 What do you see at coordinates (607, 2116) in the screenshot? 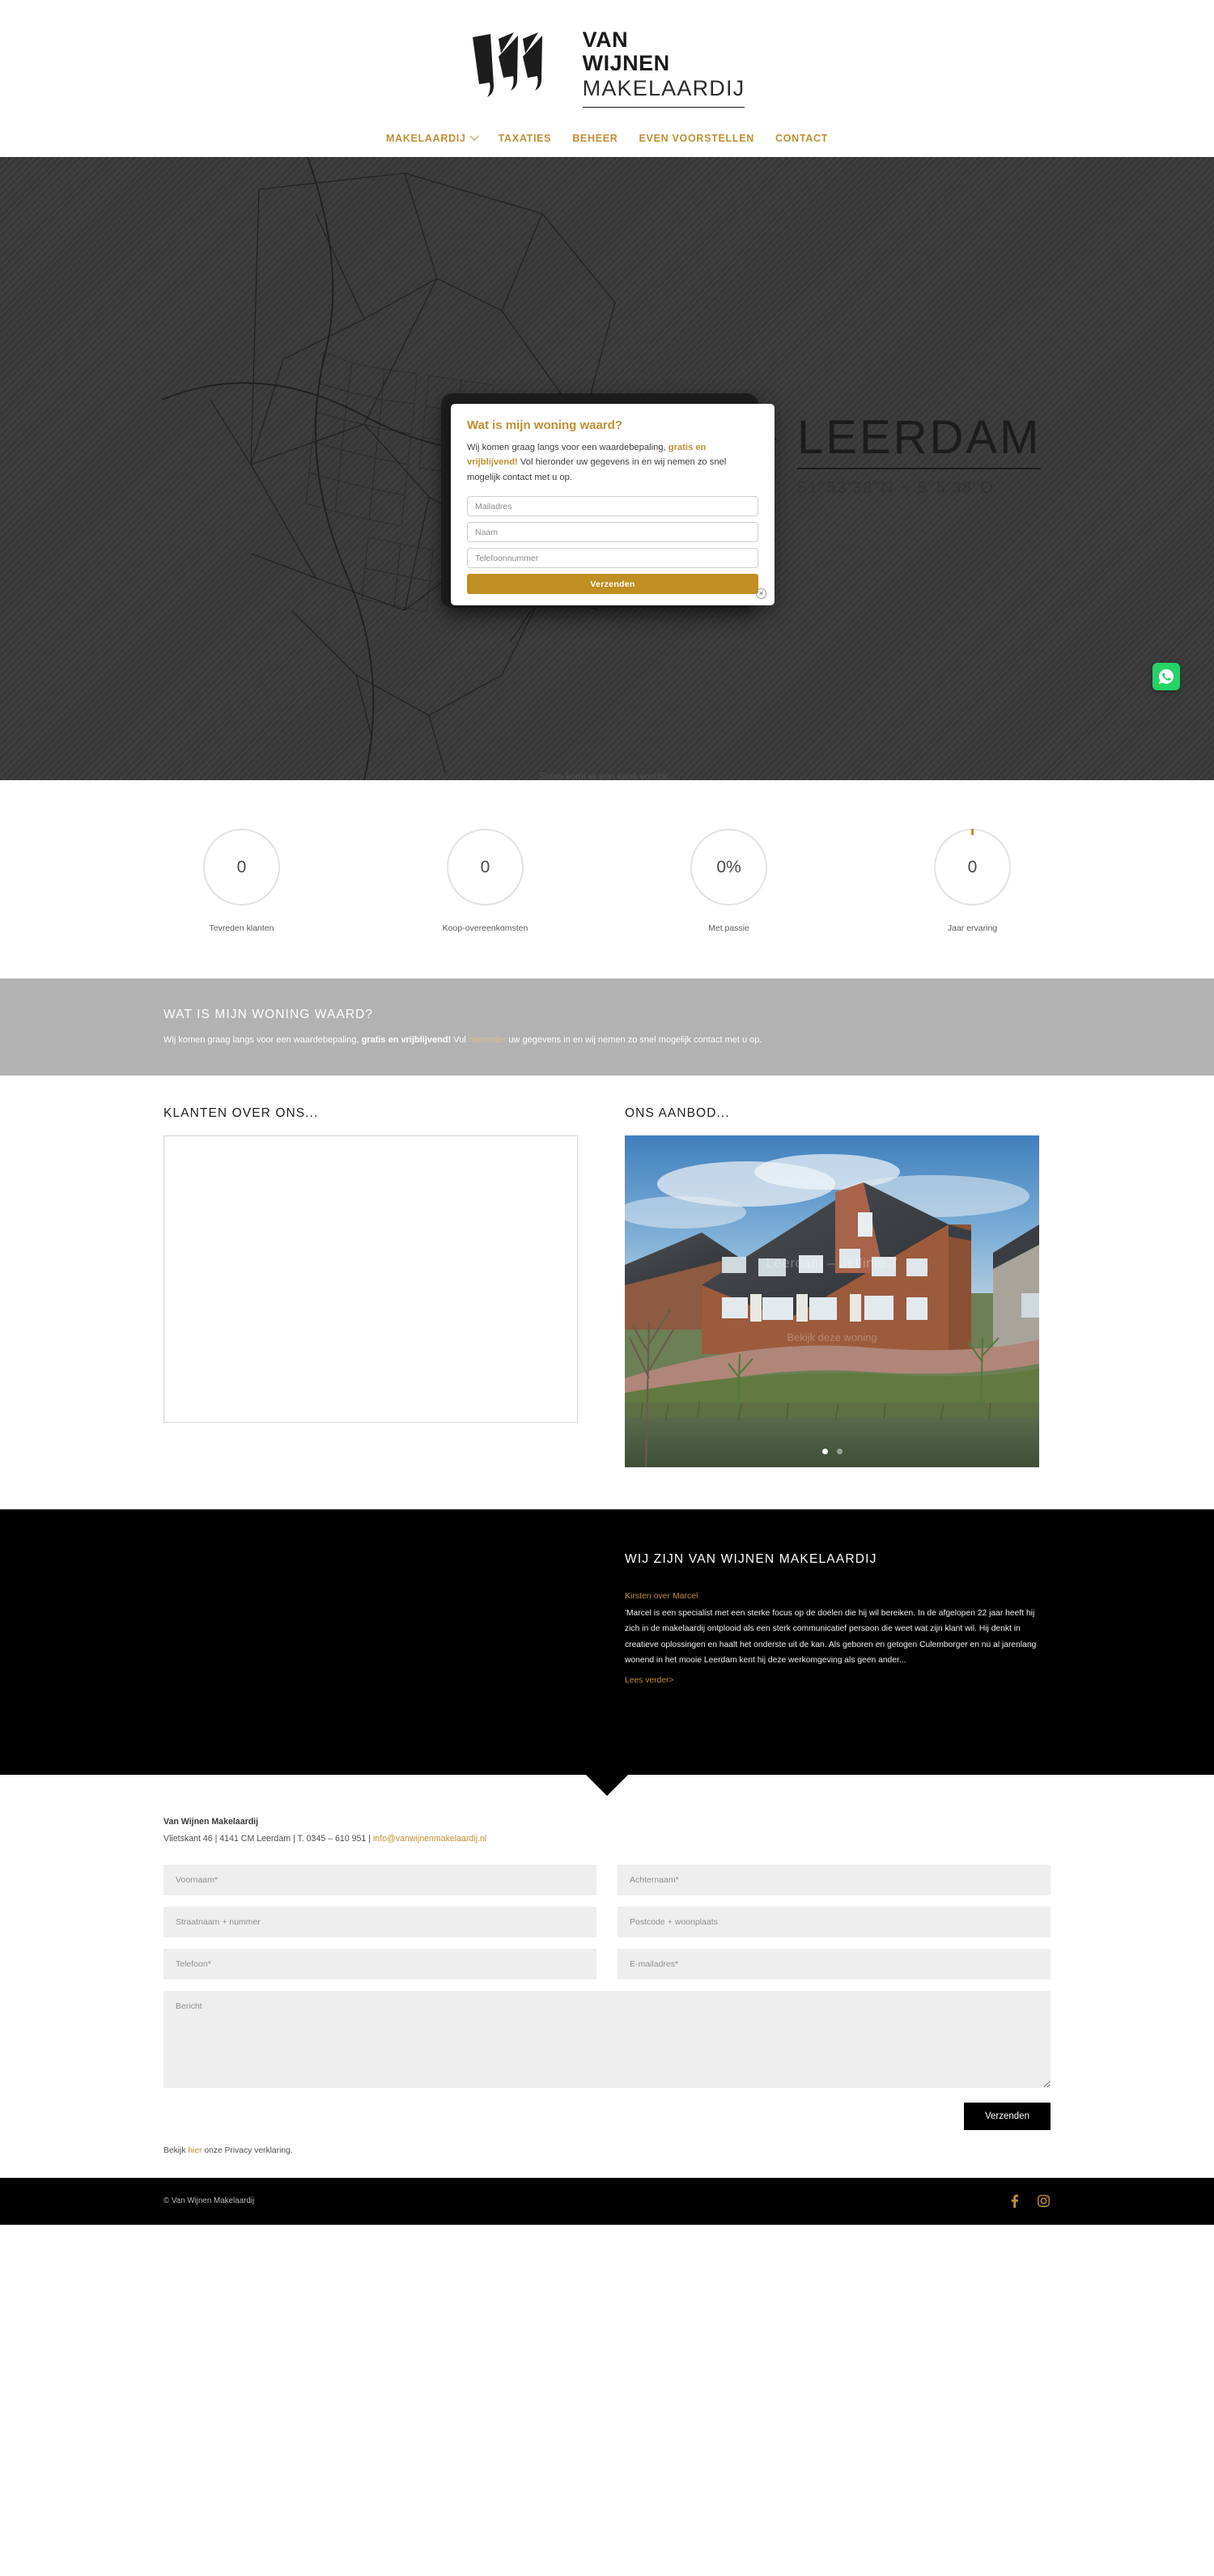
I see `submit-row: Verzenden` at bounding box center [607, 2116].